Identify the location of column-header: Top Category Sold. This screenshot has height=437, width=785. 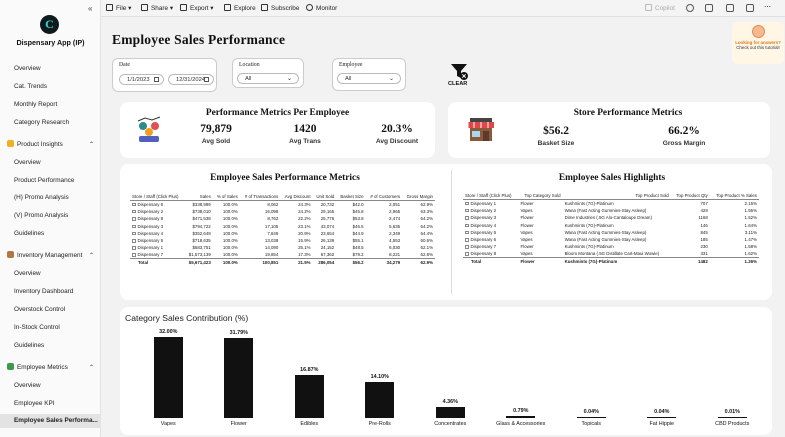
(540, 196).